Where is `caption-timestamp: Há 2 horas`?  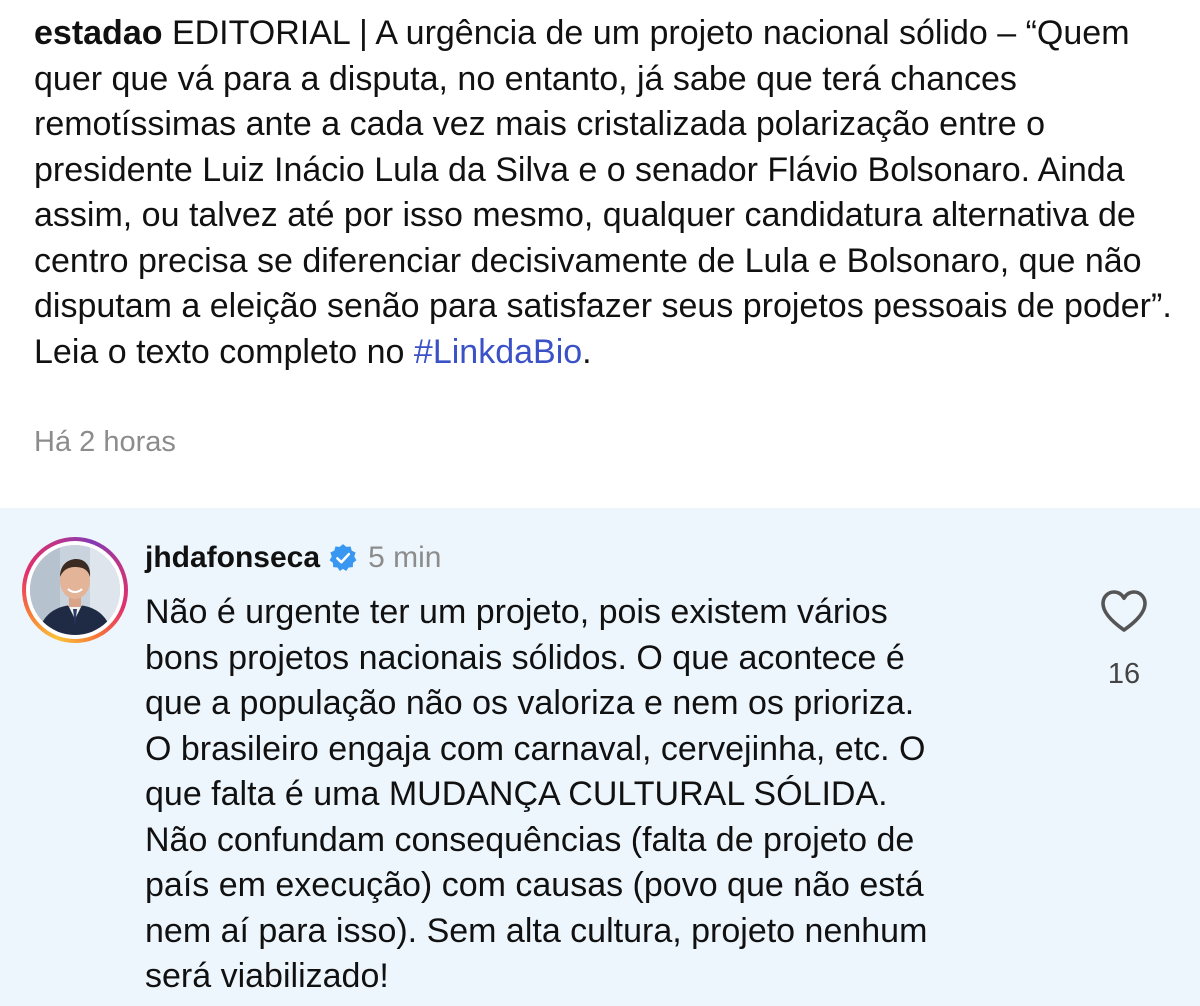 caption-timestamp: Há 2 horas is located at coordinates (105, 442).